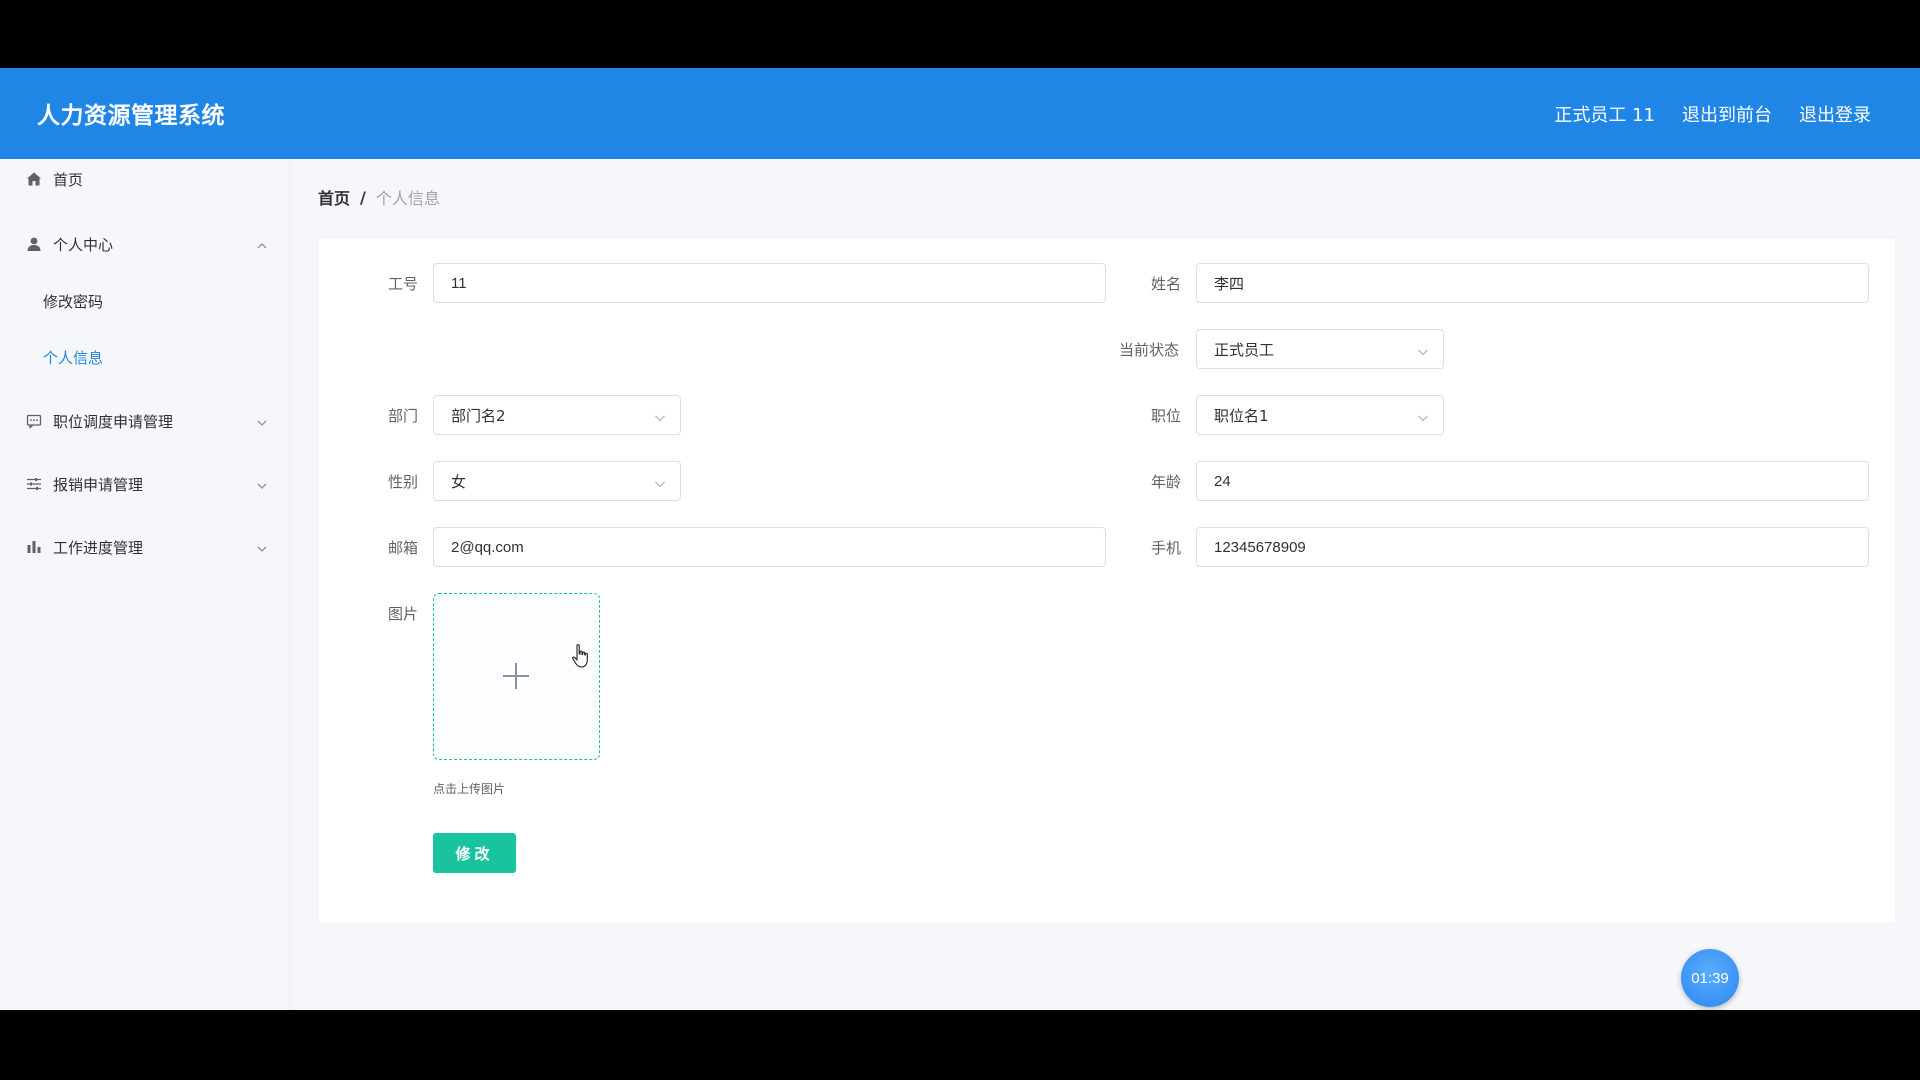  I want to click on status-select-value: 正式员工, so click(1244, 349).